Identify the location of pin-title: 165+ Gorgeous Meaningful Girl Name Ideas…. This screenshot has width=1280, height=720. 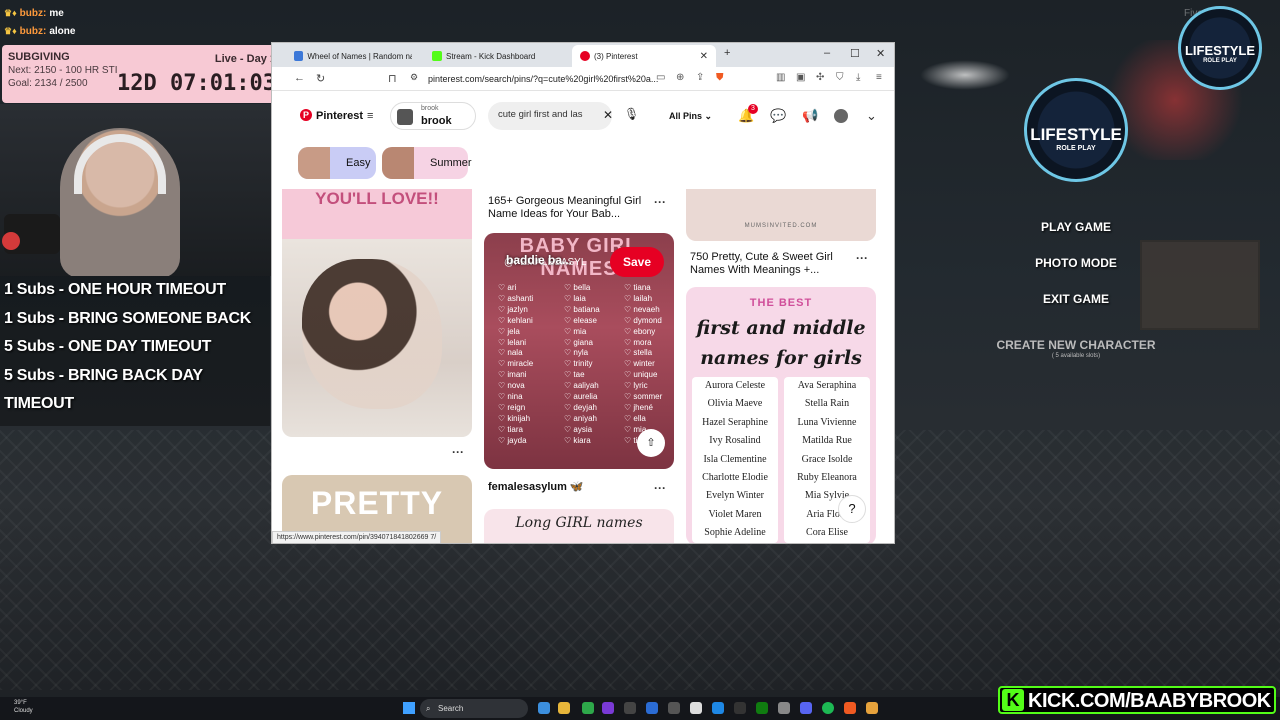
(571, 208).